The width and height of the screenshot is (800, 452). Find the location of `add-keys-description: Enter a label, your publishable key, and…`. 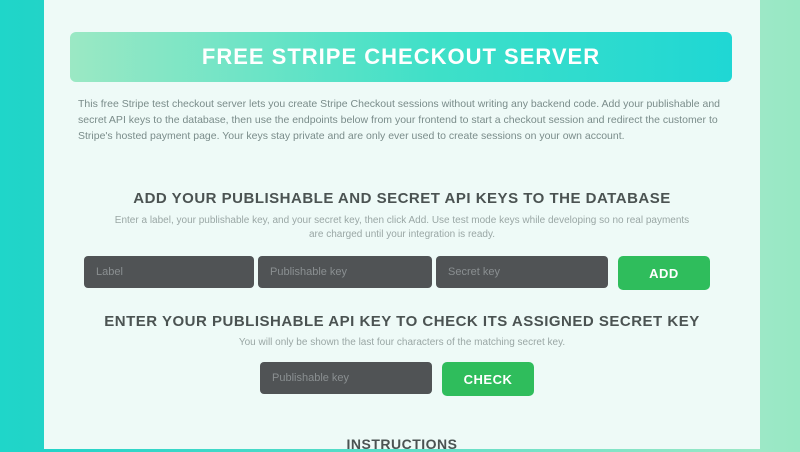

add-keys-description: Enter a label, your publishable key, and… is located at coordinates (402, 227).